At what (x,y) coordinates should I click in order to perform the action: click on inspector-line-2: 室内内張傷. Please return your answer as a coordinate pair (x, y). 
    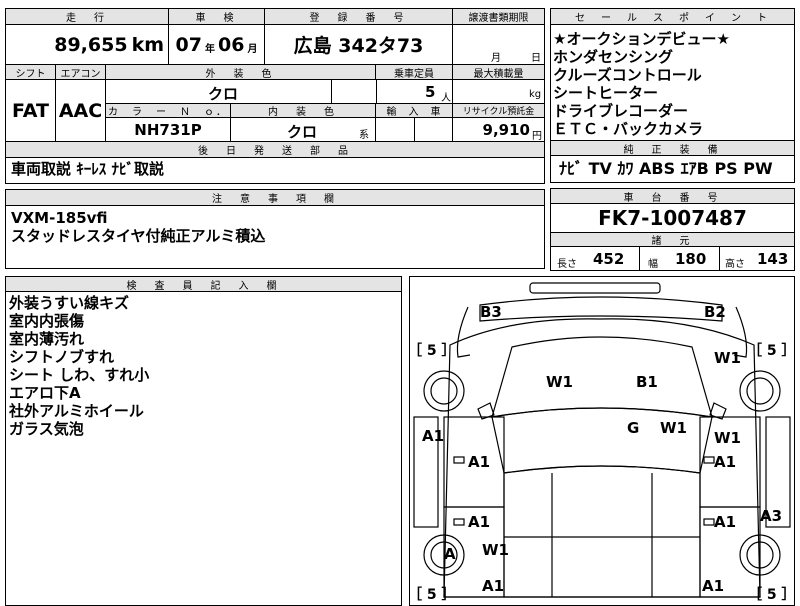
    Looking at the image, I should click on (47, 321).